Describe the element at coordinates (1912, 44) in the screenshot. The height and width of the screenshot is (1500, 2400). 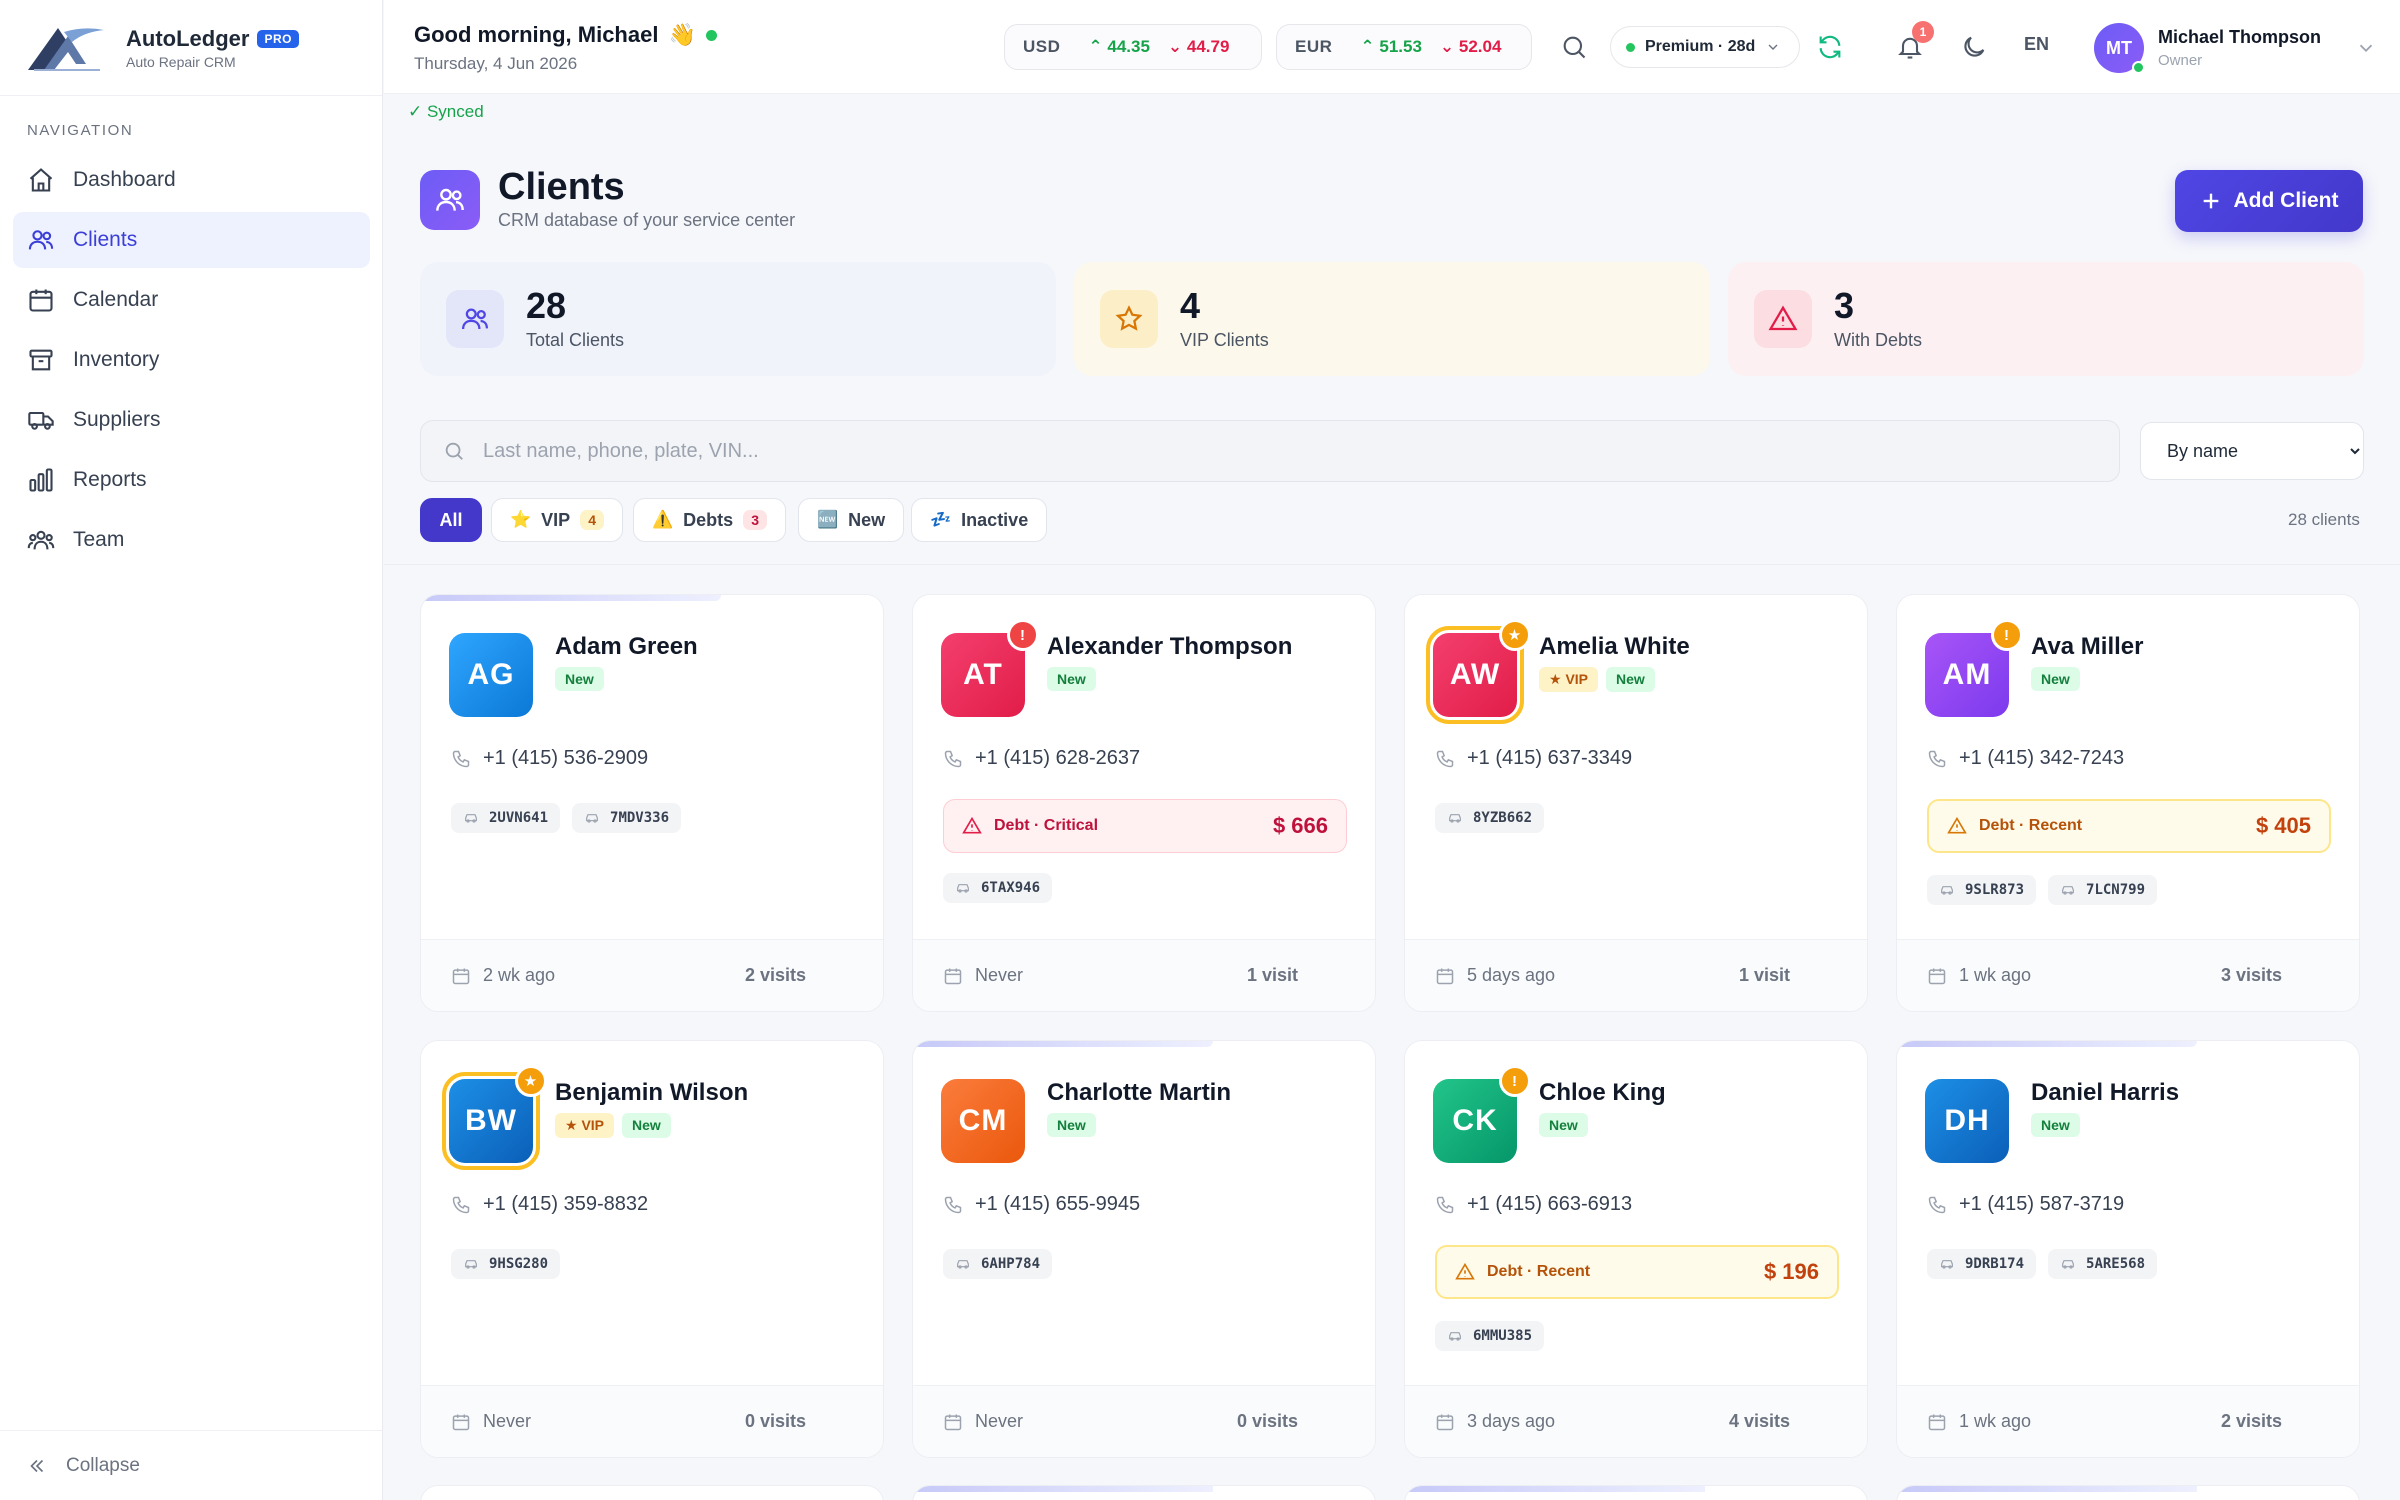
I see `notifications-button: 1` at that location.